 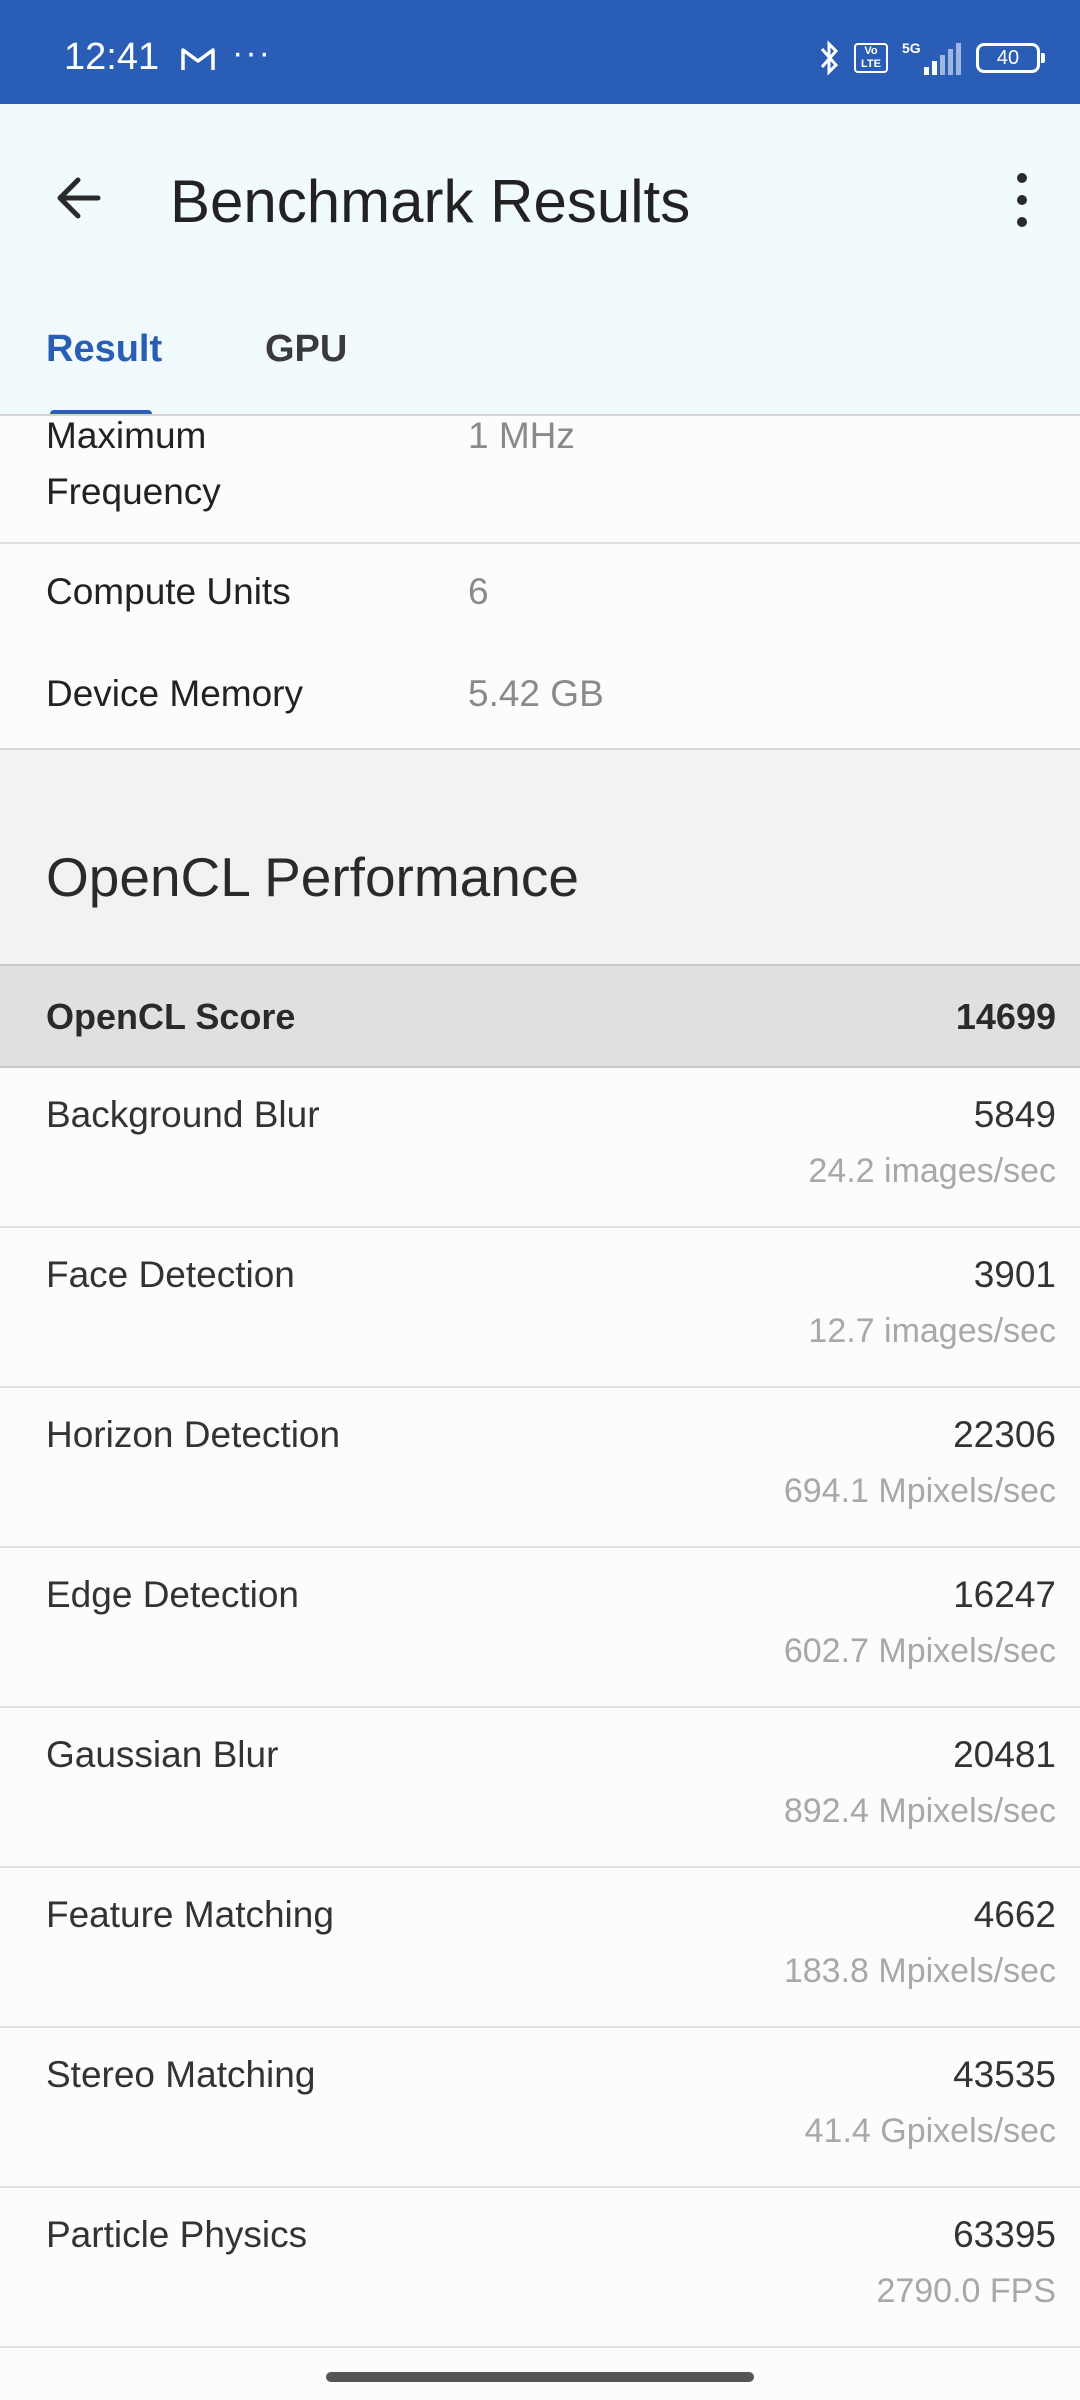 I want to click on app-bar: Benchmark Results Result GPU, so click(x=540, y=261).